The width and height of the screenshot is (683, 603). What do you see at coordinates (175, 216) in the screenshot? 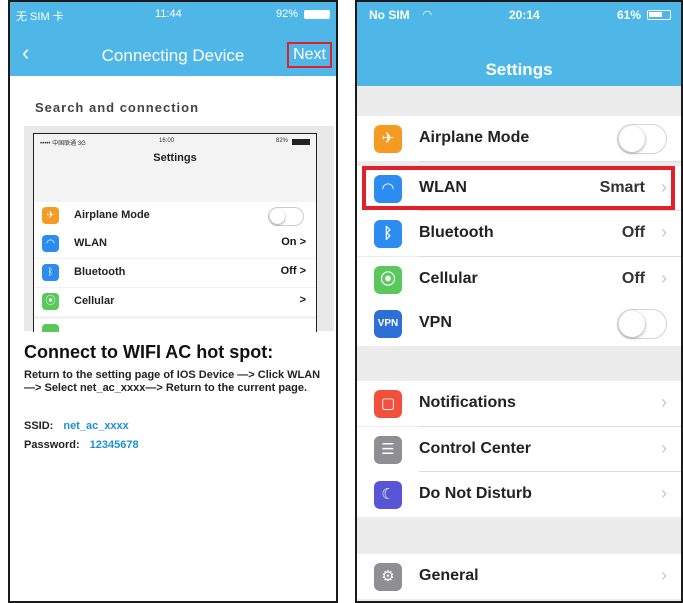
I see `mini-row-airplane: ✈ Airplane Mode` at bounding box center [175, 216].